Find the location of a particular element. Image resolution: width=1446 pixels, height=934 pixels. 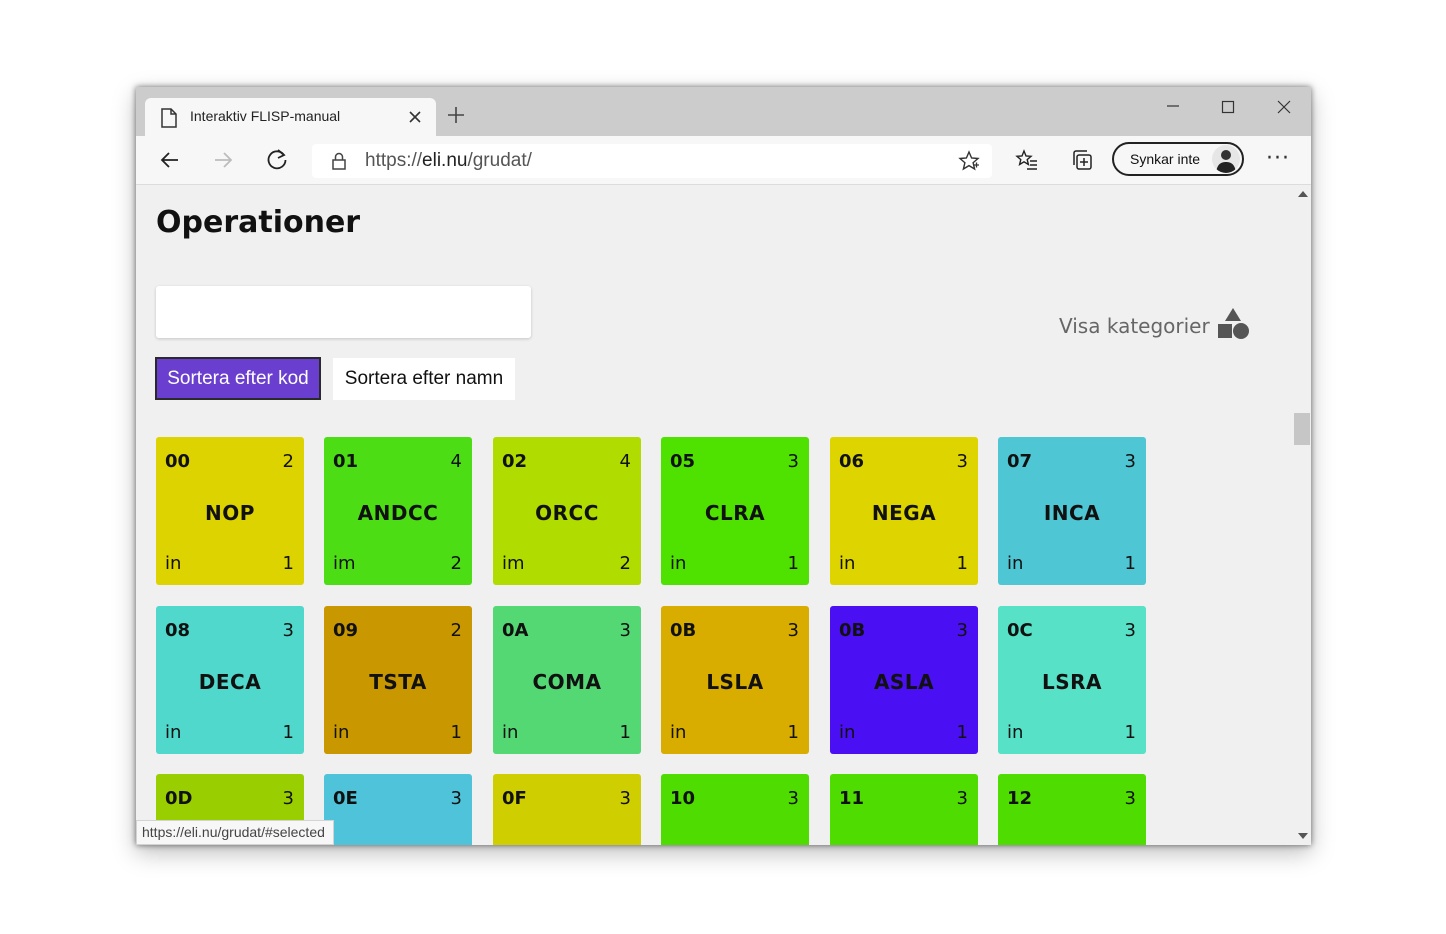

more-menu-button: ··· is located at coordinates (1278, 158).